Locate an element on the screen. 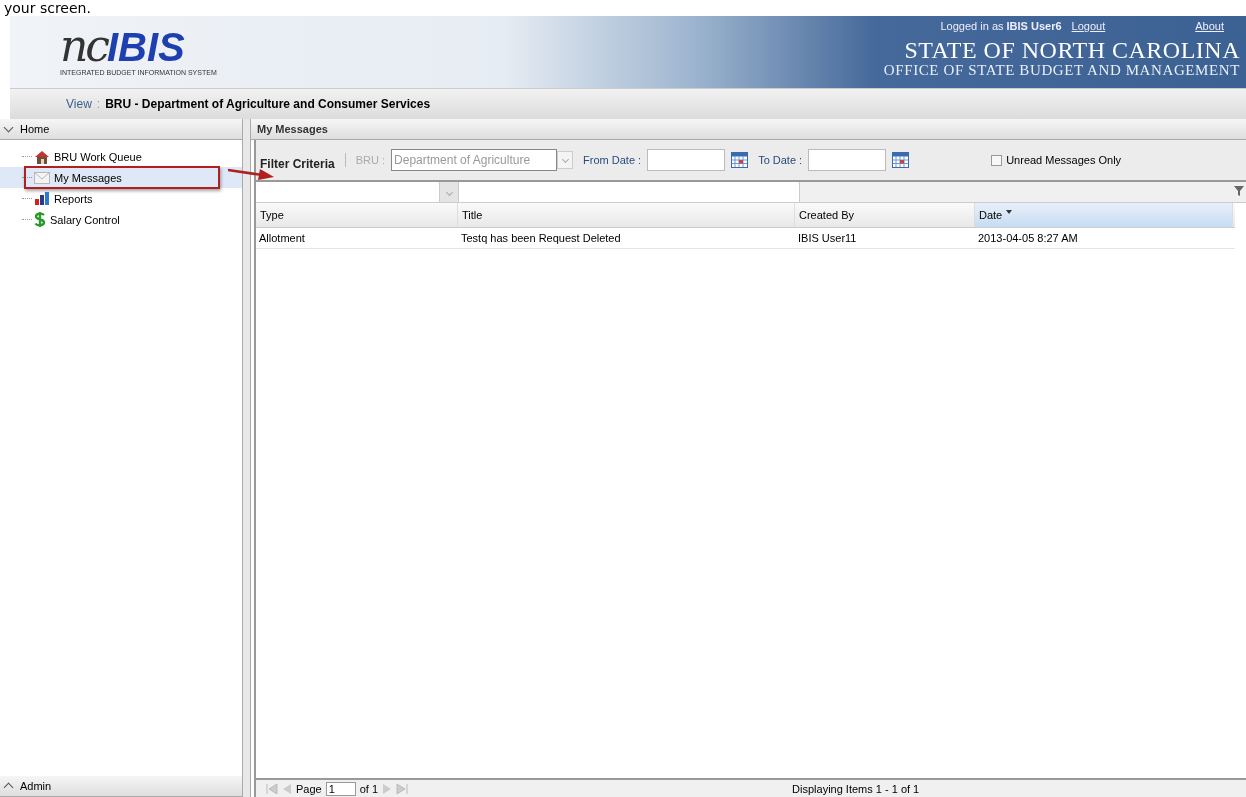  header-link: Logout is located at coordinates (1088, 26).